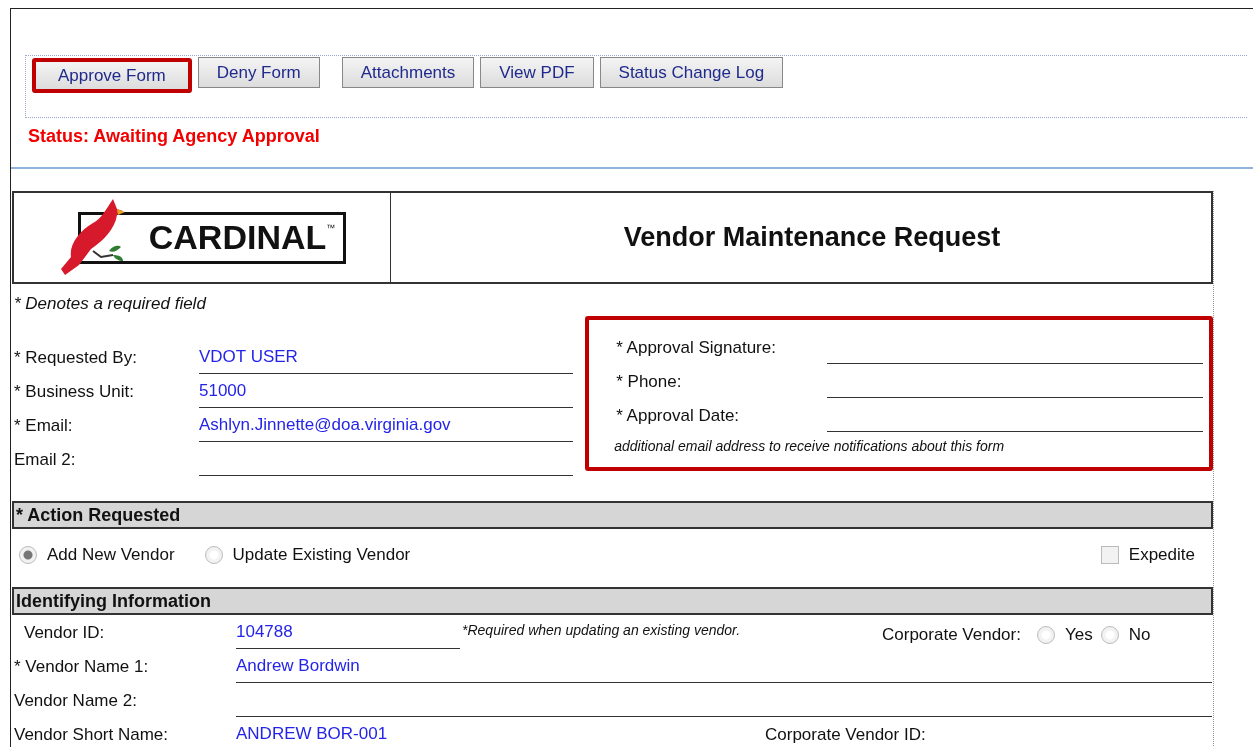 The width and height of the screenshot is (1253, 747). I want to click on status-text: Status: Awaiting Agency Approval, so click(174, 136).